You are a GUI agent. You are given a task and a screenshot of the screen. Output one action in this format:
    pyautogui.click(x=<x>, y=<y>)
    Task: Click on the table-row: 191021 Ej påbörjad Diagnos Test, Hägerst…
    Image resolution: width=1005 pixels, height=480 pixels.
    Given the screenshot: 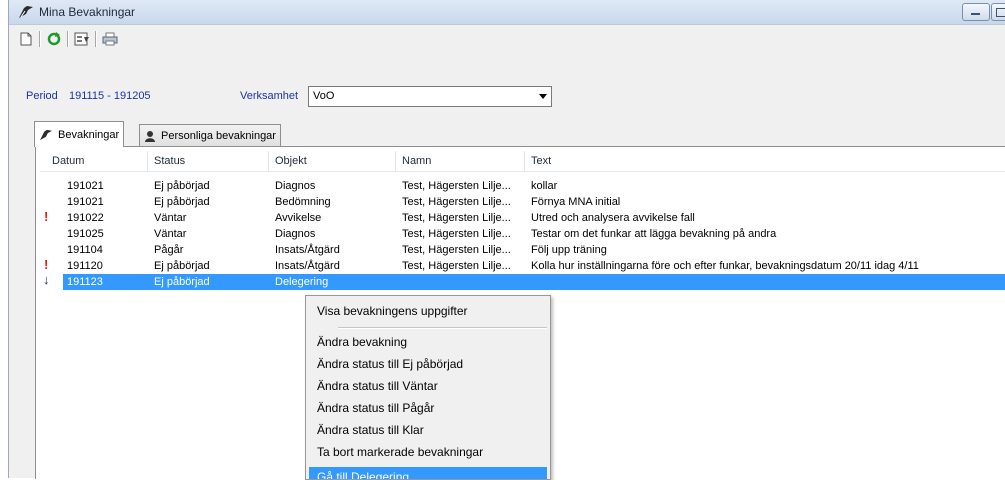 What is the action you would take?
    pyautogui.click(x=522, y=186)
    